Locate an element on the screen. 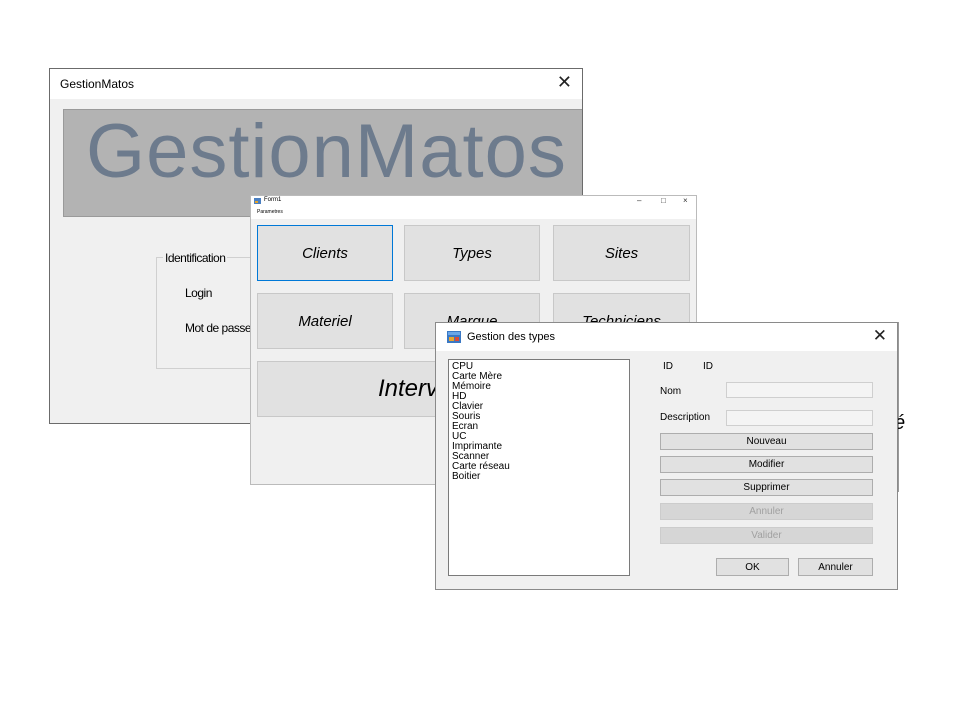 The width and height of the screenshot is (960, 720). annuler-disabled-button: Annuler is located at coordinates (766, 511).